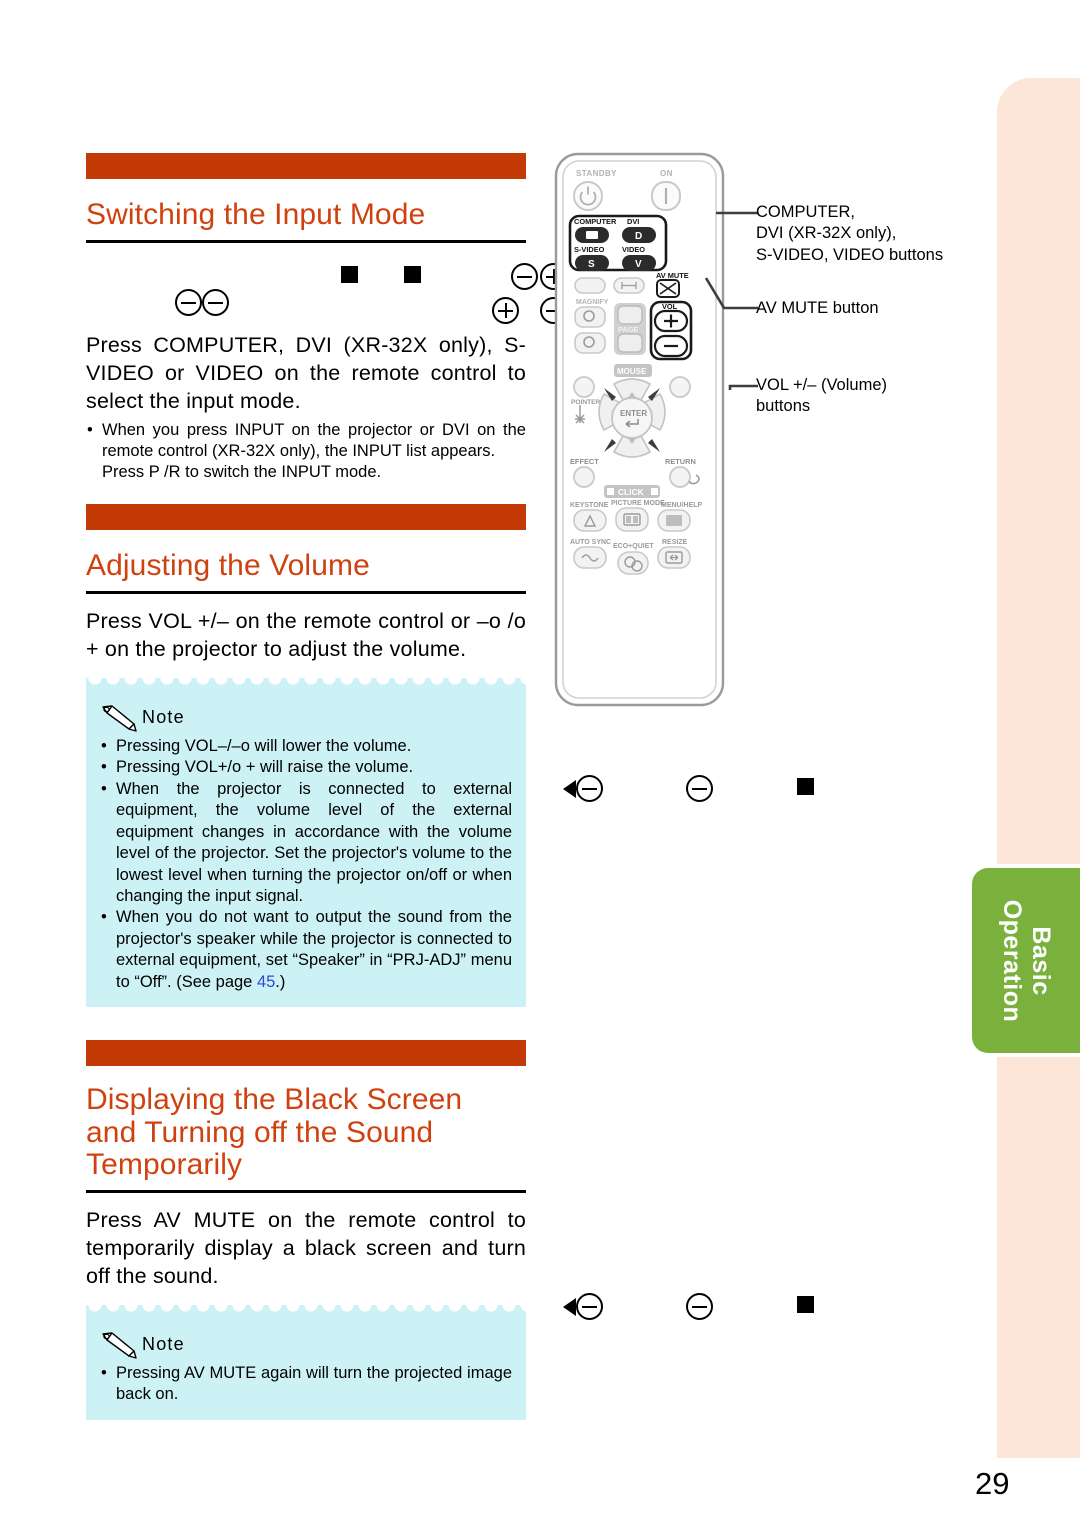 This screenshot has height=1529, width=1080. I want to click on svg-text: POINTER, so click(586, 402).